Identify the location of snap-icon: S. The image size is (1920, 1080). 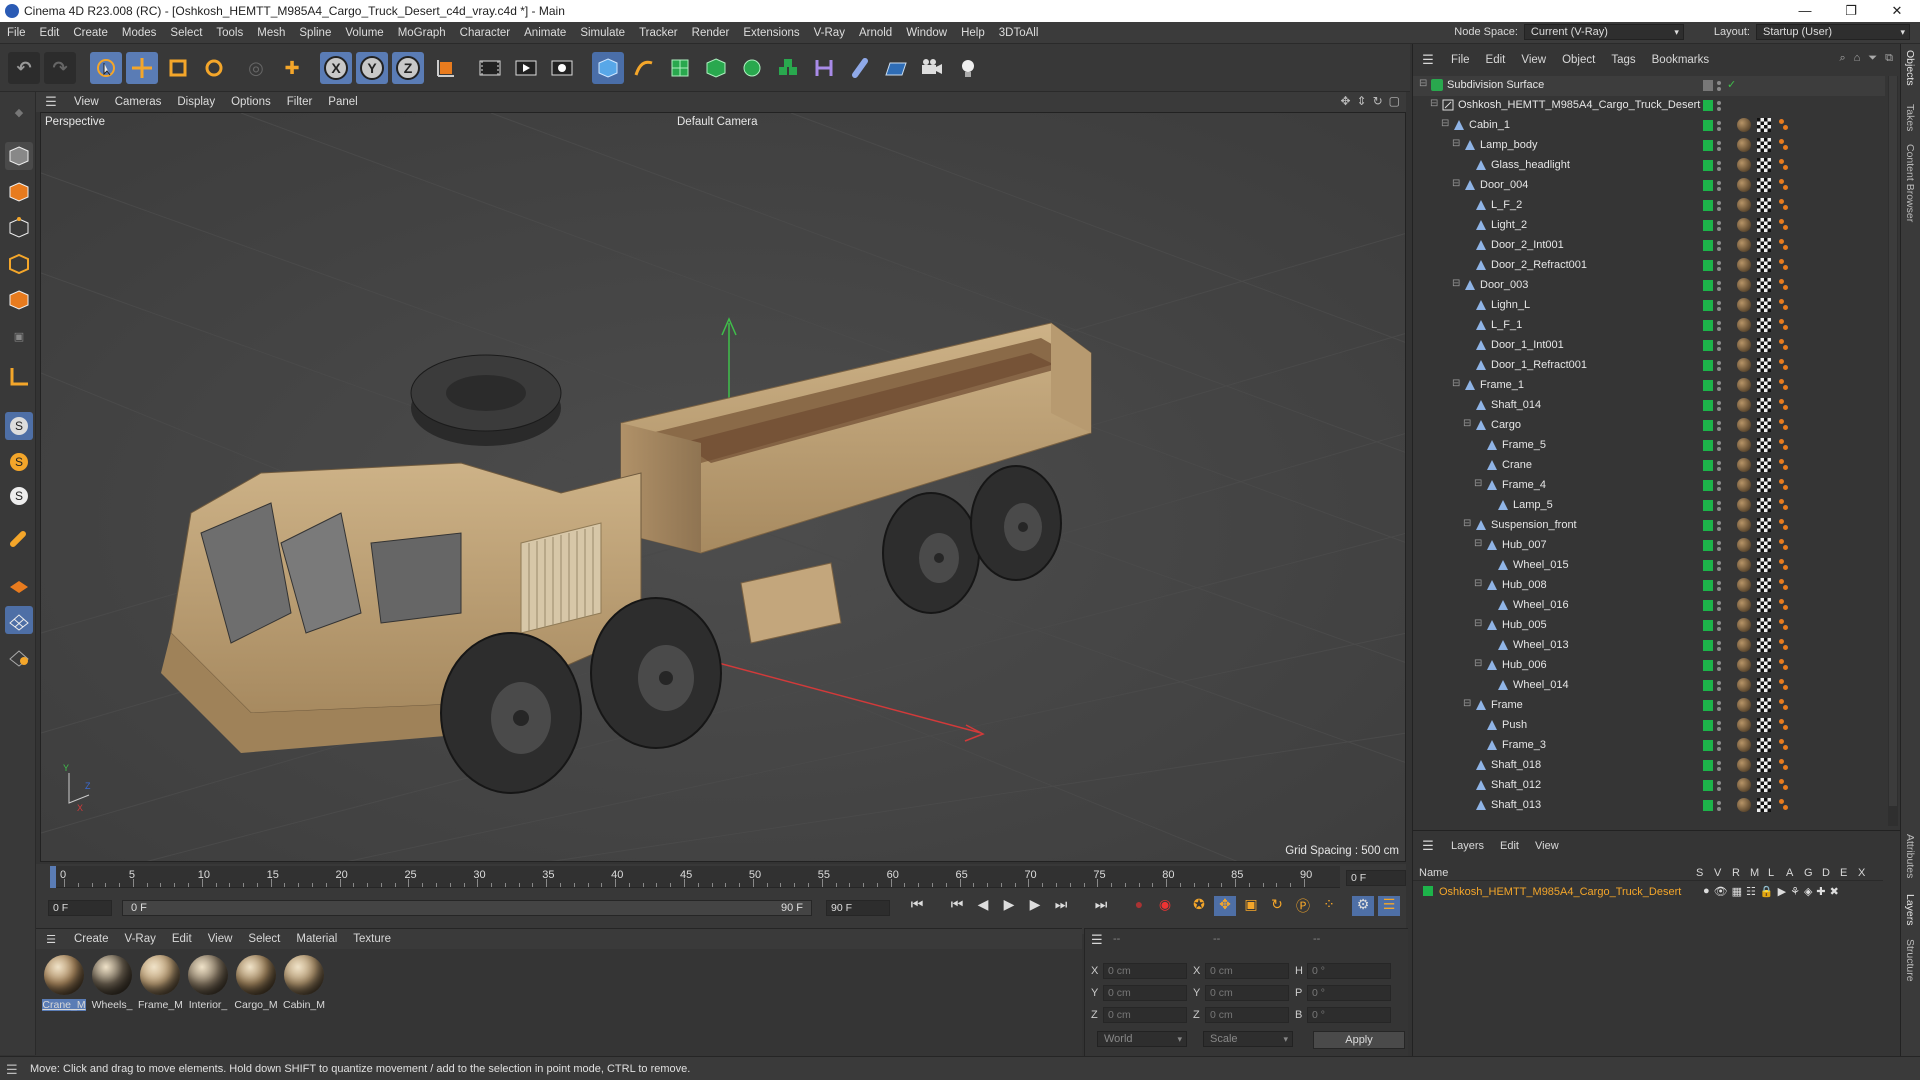
(19, 426).